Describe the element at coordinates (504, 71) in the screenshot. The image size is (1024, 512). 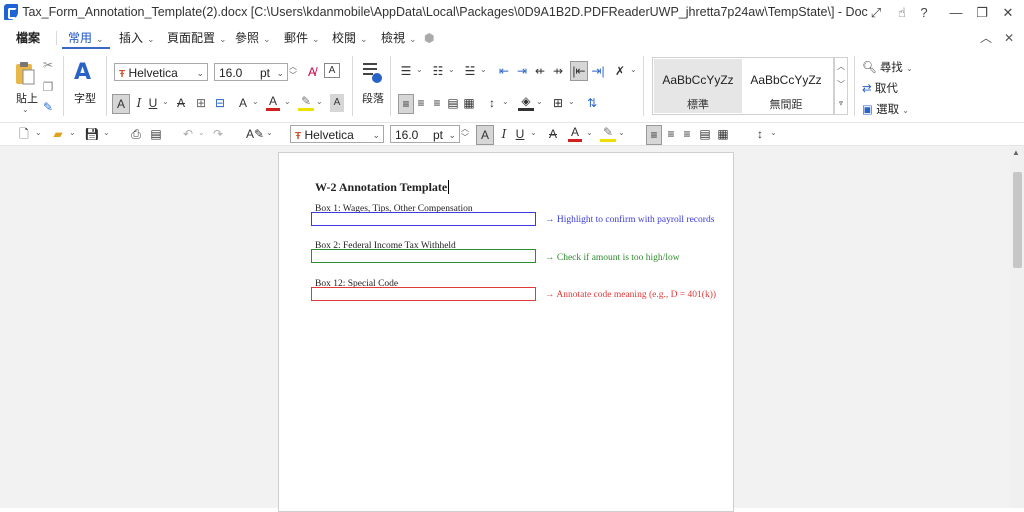
I see `decrease-indent-icon: ⇤` at that location.